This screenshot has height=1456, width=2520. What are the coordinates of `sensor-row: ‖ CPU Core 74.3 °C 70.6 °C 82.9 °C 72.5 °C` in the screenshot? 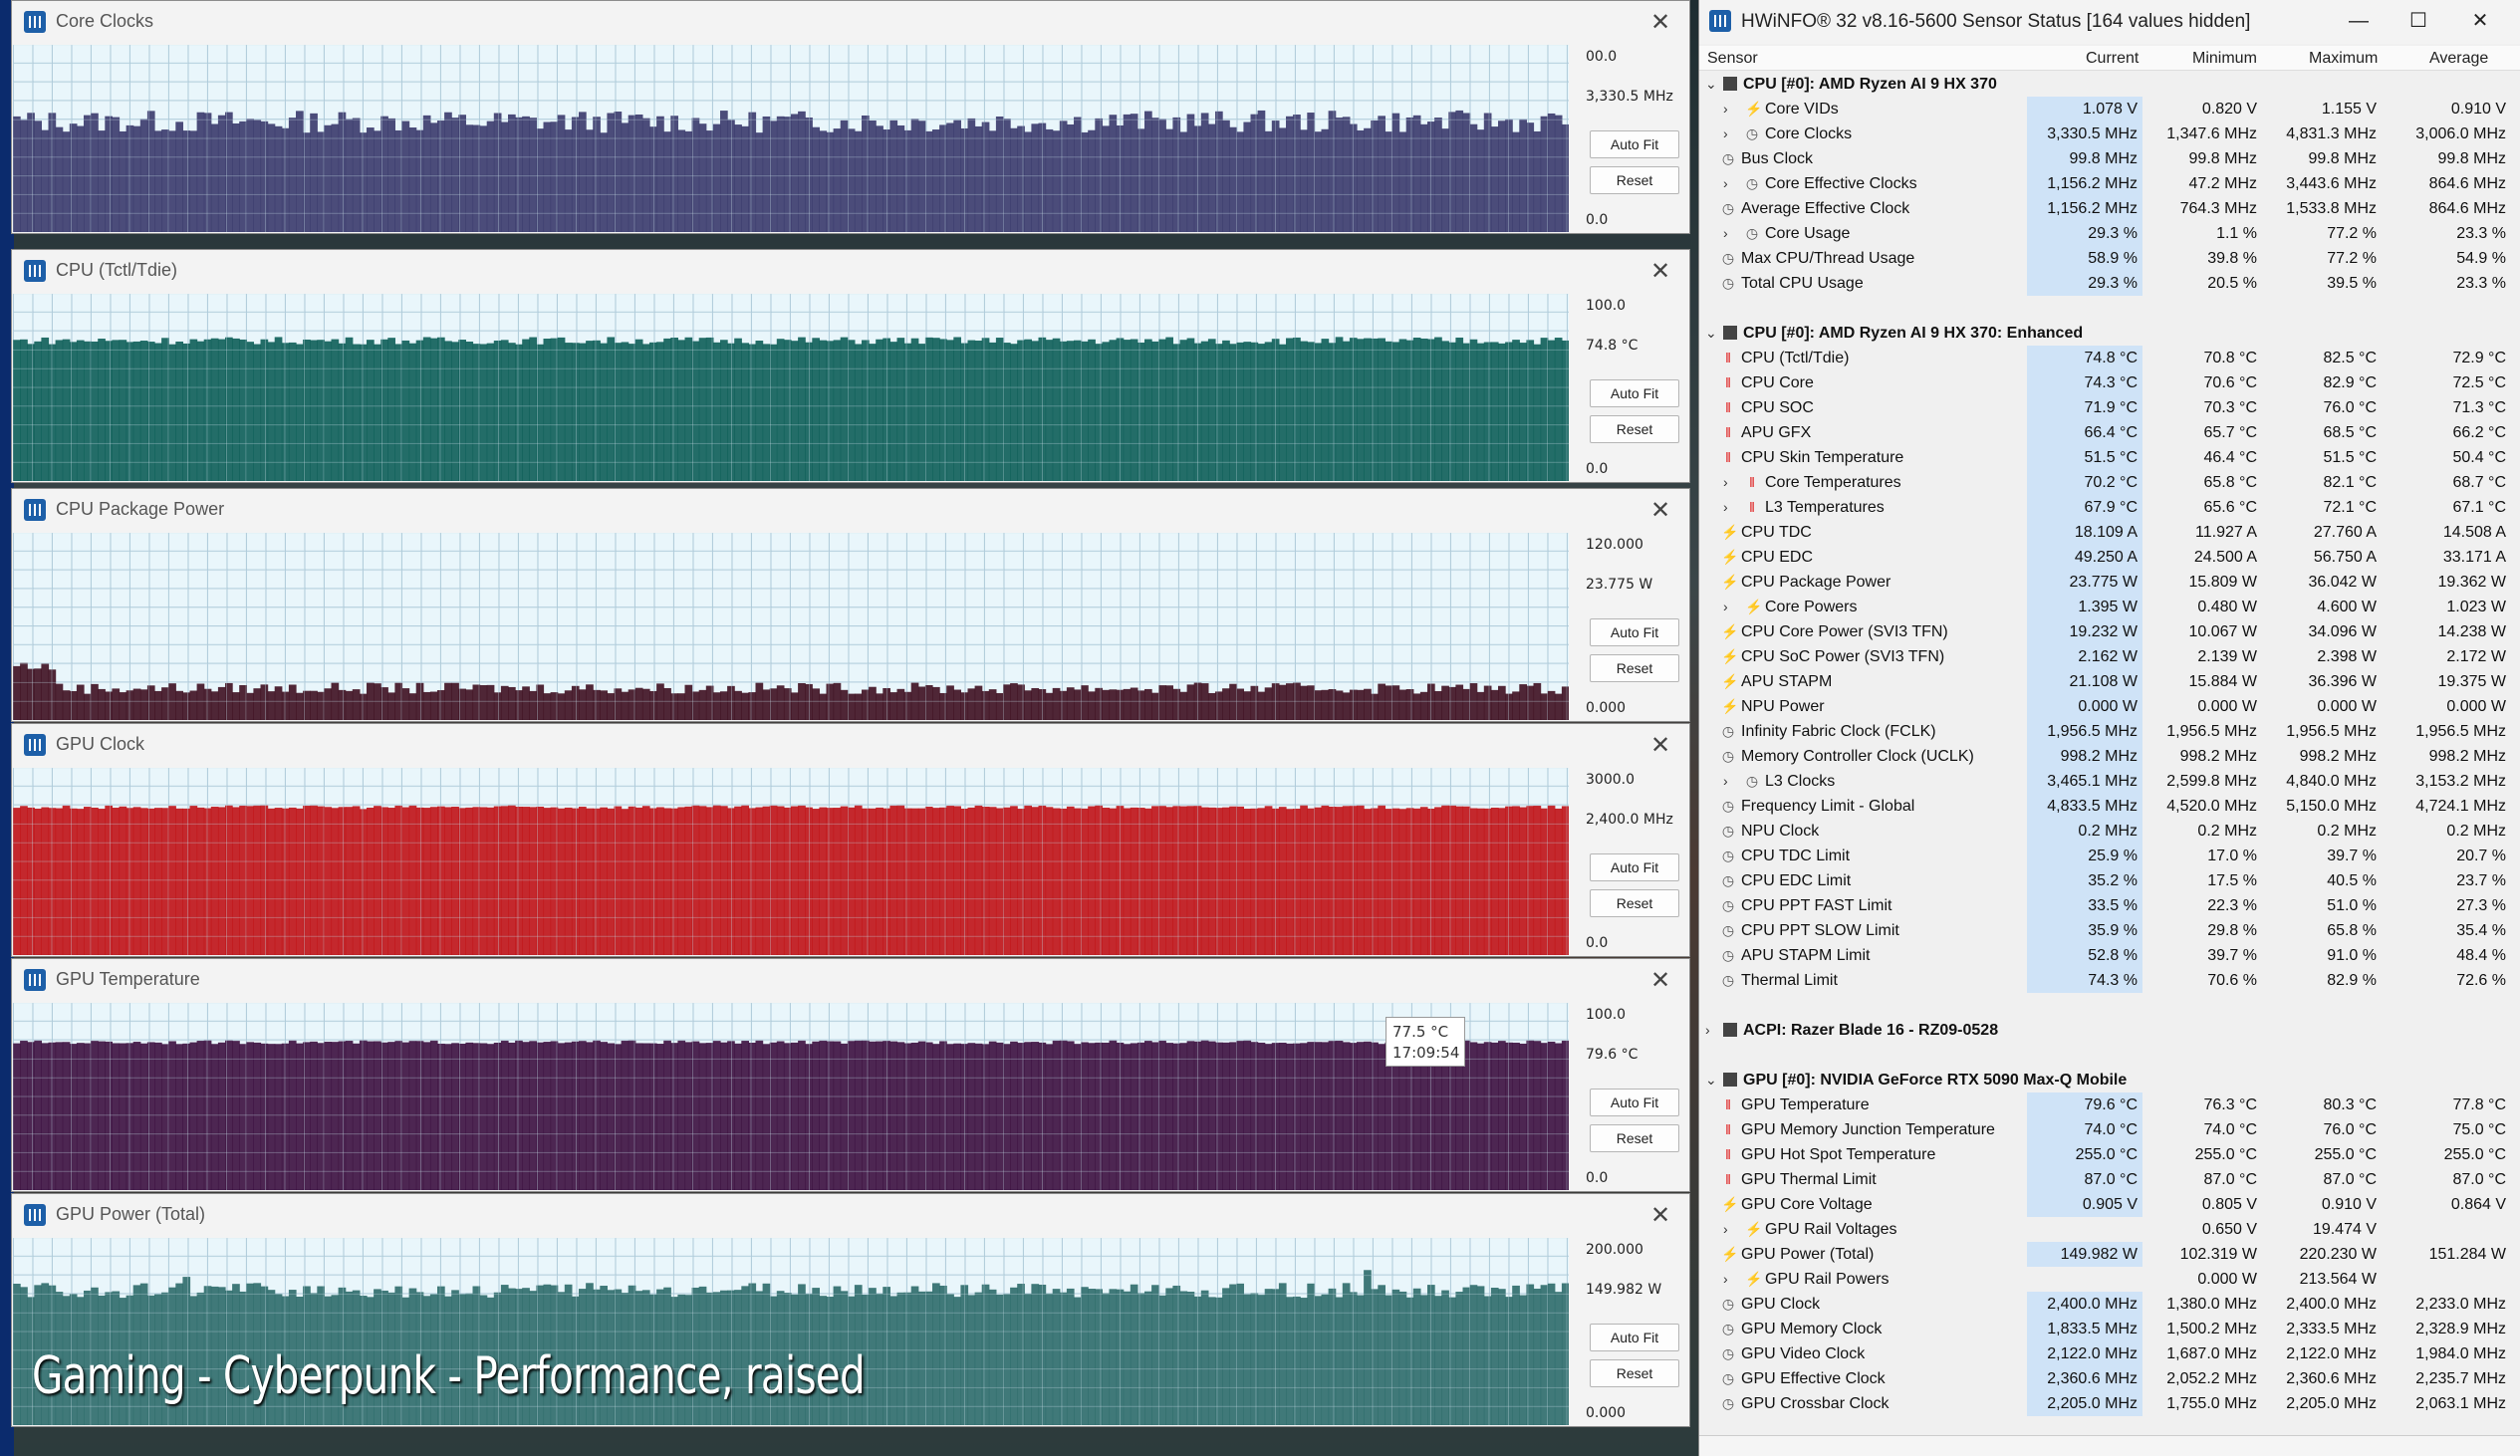 It's located at (2109, 382).